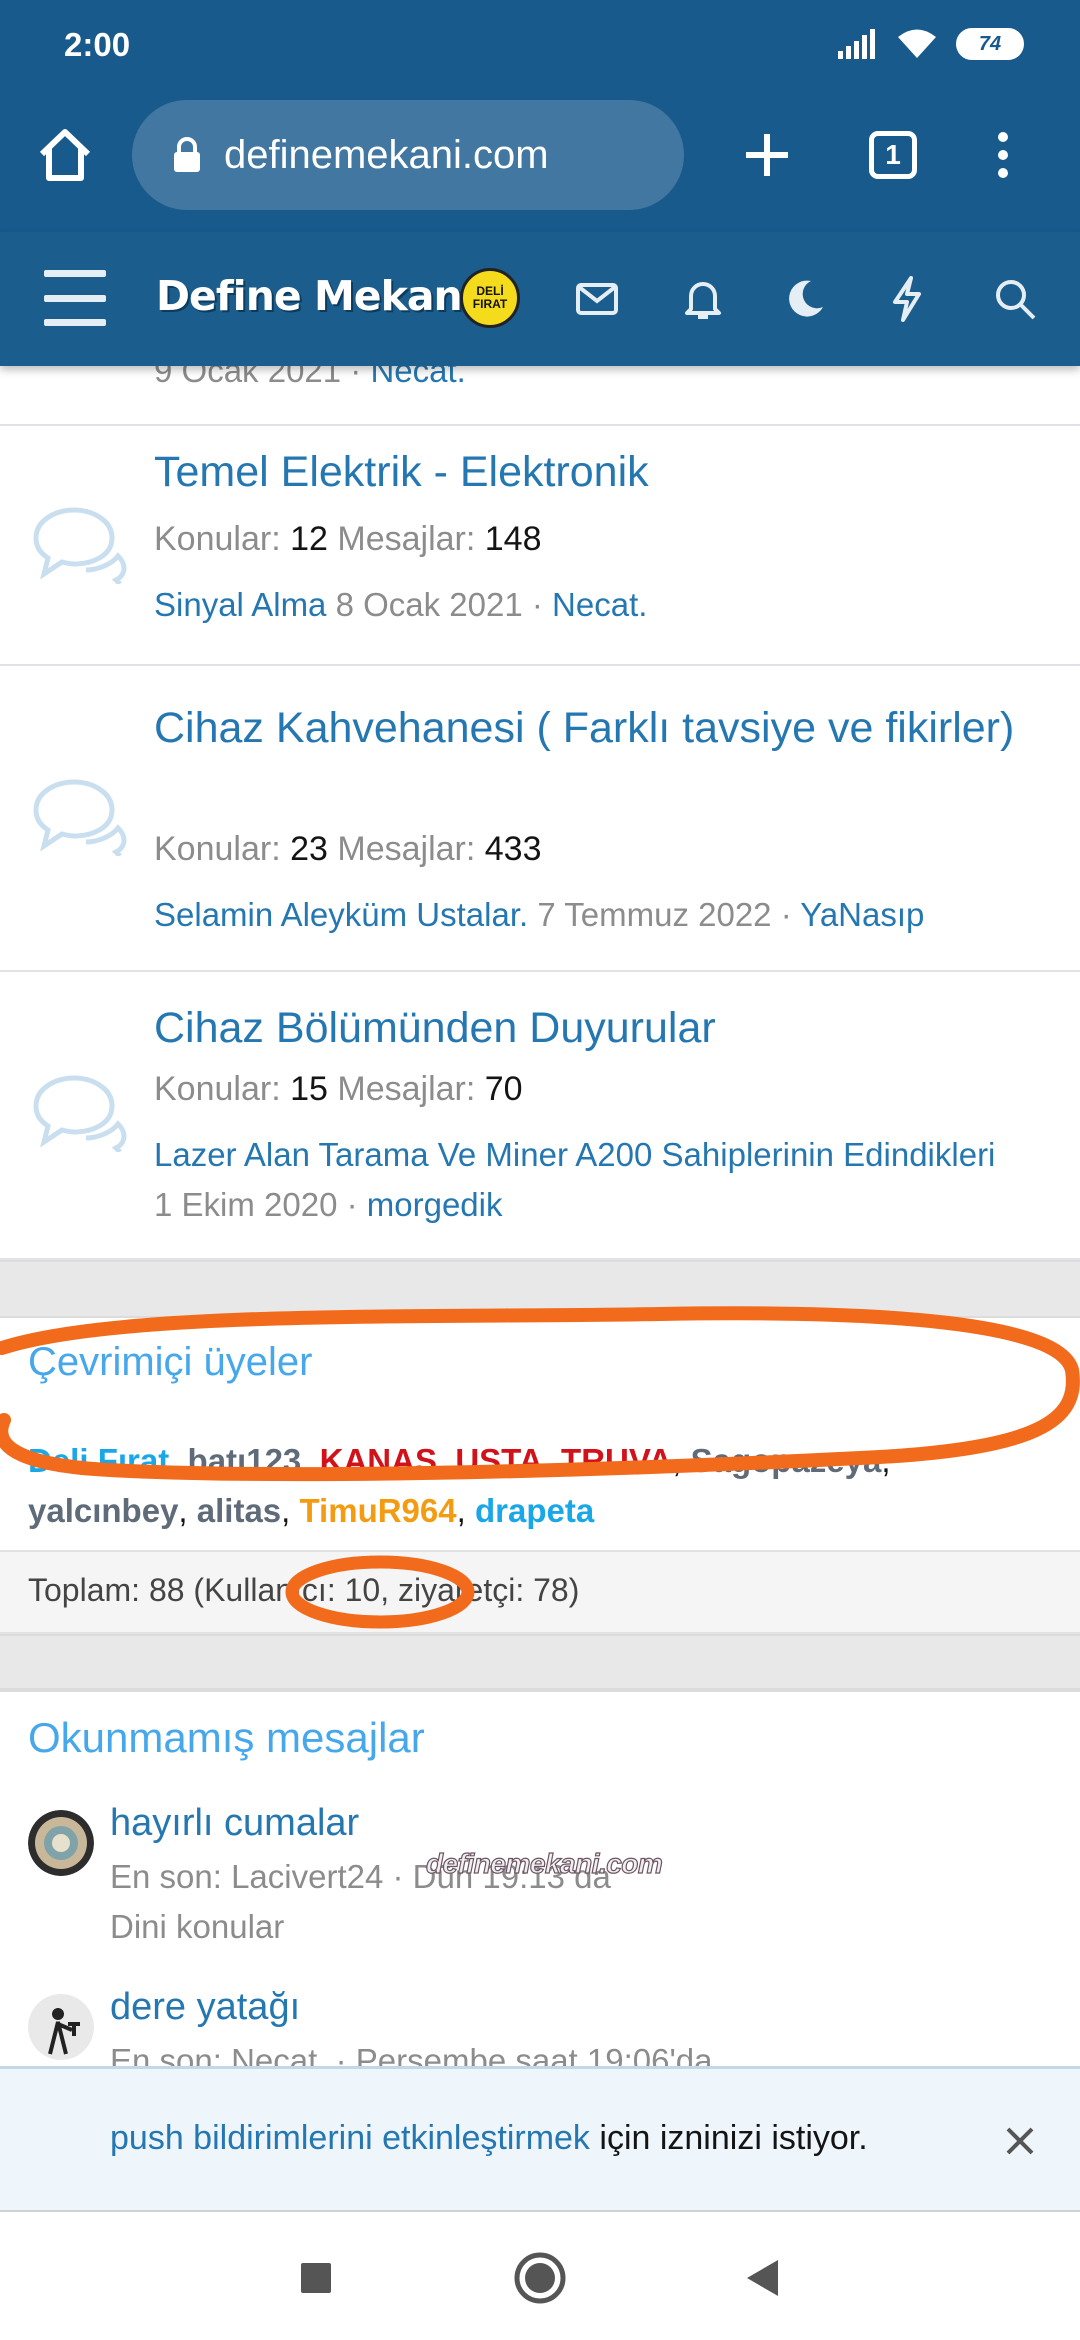 The height and width of the screenshot is (2340, 1080). Describe the element at coordinates (597, 299) in the screenshot. I see `mail-icon` at that location.